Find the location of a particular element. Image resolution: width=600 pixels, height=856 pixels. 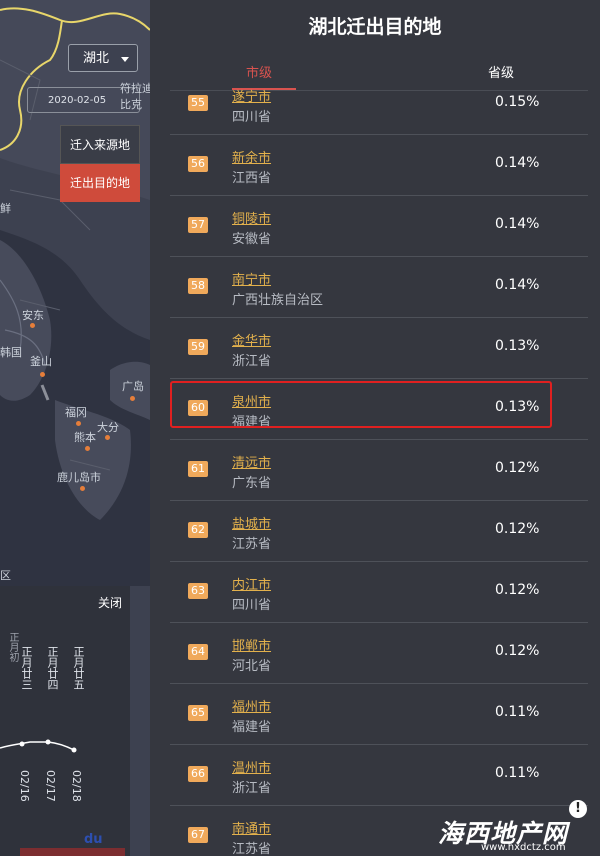

city-label: 大分 is located at coordinates (108, 427).